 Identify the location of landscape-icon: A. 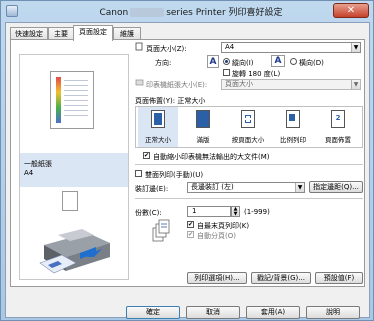
(278, 61).